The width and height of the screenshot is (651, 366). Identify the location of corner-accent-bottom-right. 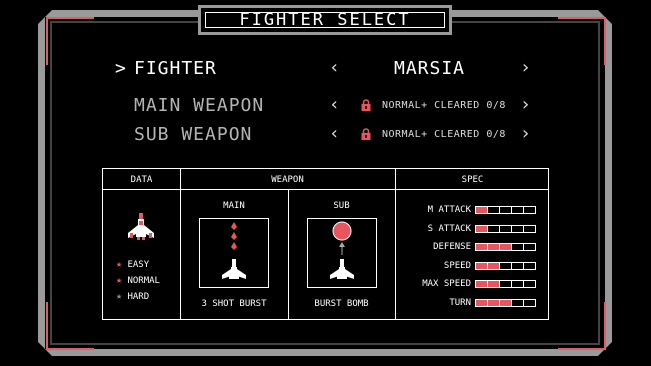
(582, 326).